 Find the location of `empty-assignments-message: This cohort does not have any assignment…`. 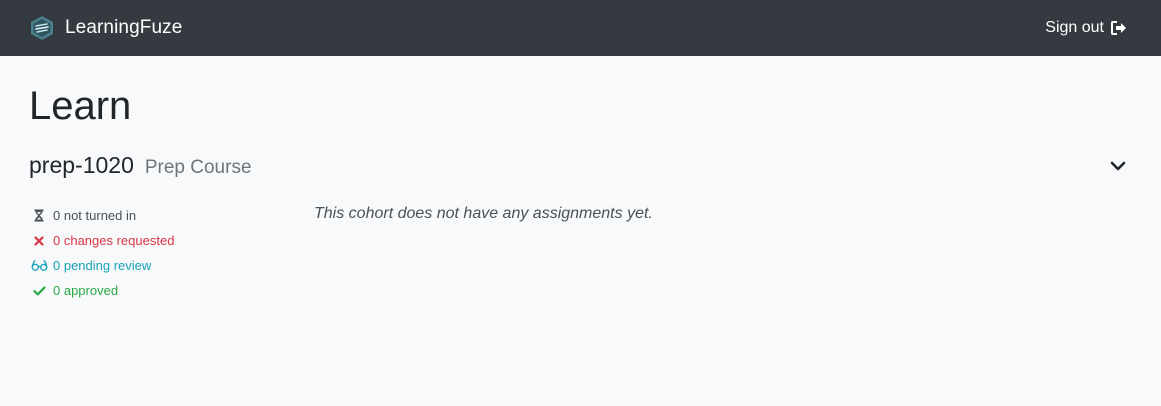

empty-assignments-message: This cohort does not have any assignment… is located at coordinates (483, 213).